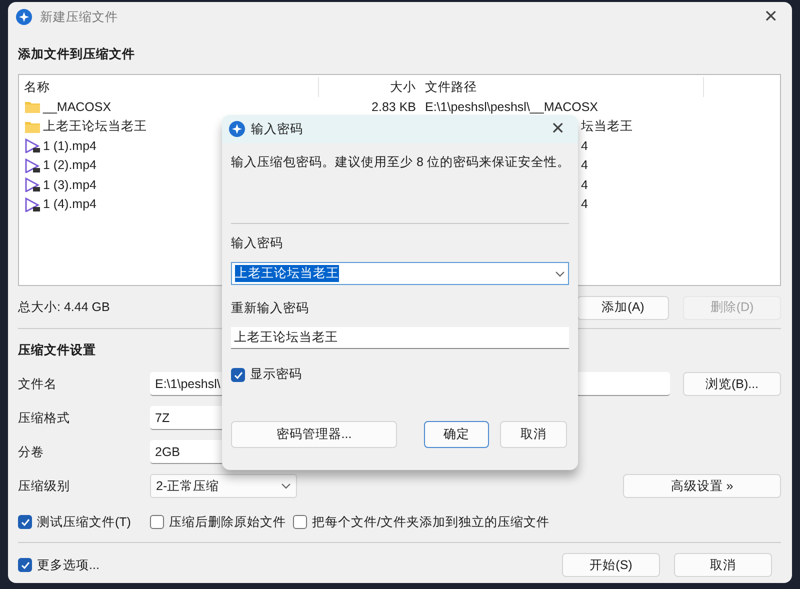  I want to click on file-path: E:\1\peshsl\peshsl\__MACOSX, so click(511, 107).